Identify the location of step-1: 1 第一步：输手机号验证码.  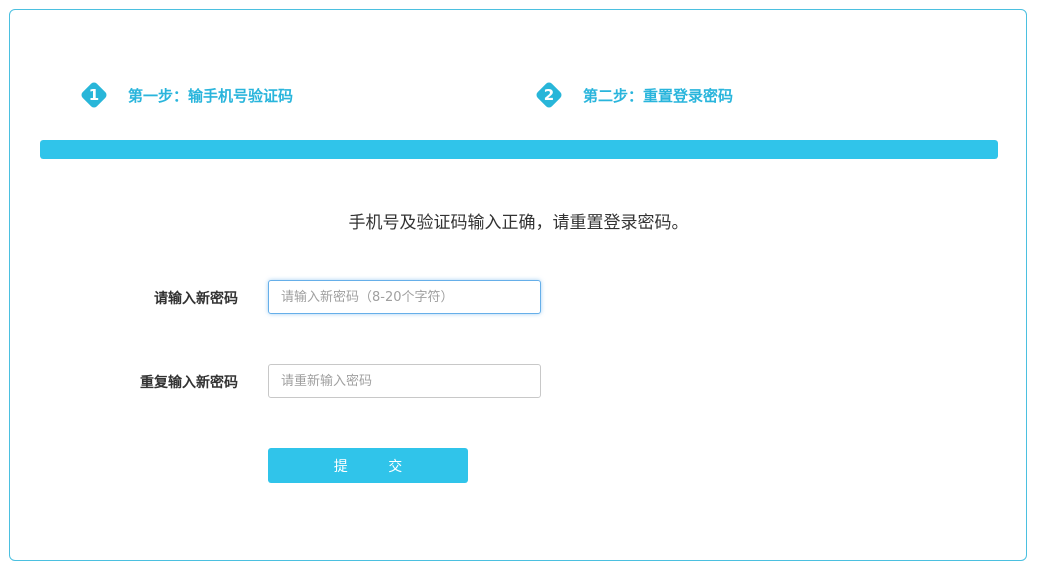
(186, 95).